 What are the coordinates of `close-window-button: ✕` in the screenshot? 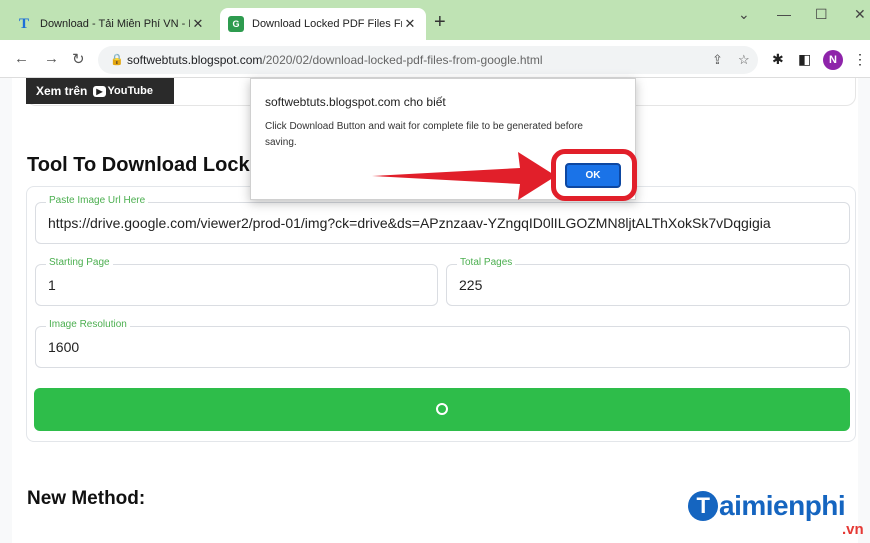 It's located at (860, 14).